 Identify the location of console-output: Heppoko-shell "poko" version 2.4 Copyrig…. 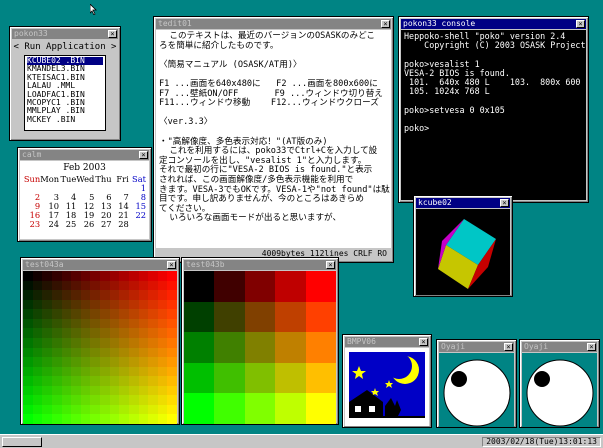
(493, 115).